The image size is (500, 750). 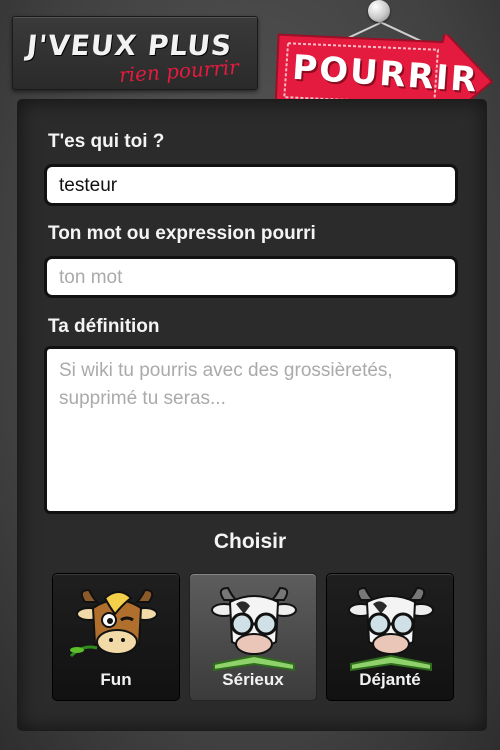 I want to click on choice-fun-button: Fun, so click(x=116, y=637).